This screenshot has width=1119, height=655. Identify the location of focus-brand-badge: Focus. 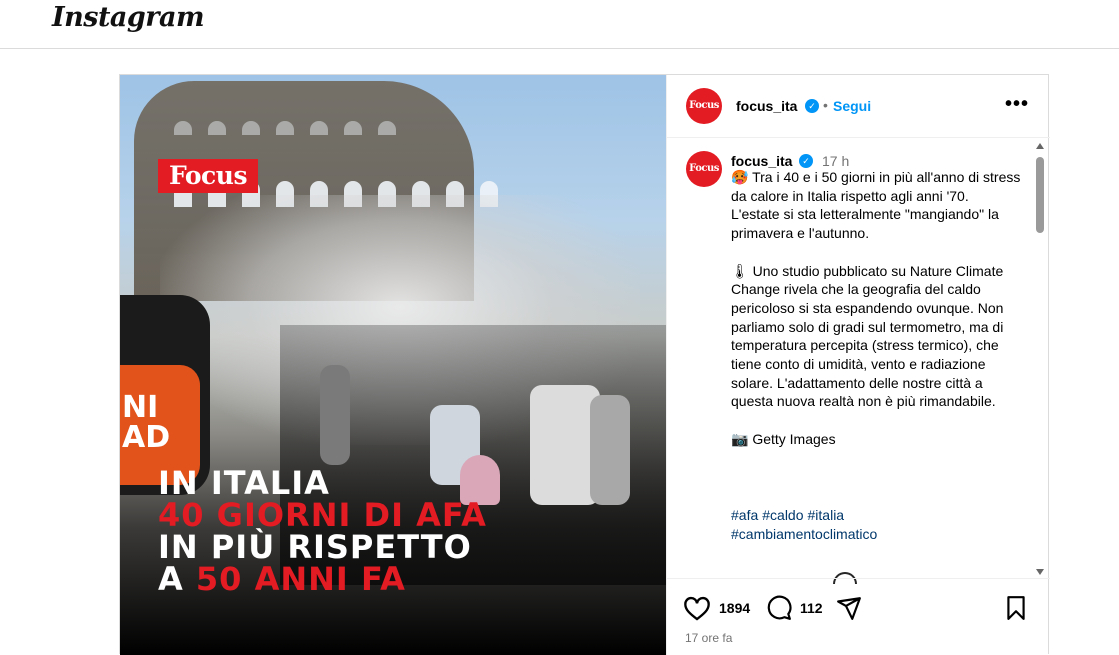
(208, 176).